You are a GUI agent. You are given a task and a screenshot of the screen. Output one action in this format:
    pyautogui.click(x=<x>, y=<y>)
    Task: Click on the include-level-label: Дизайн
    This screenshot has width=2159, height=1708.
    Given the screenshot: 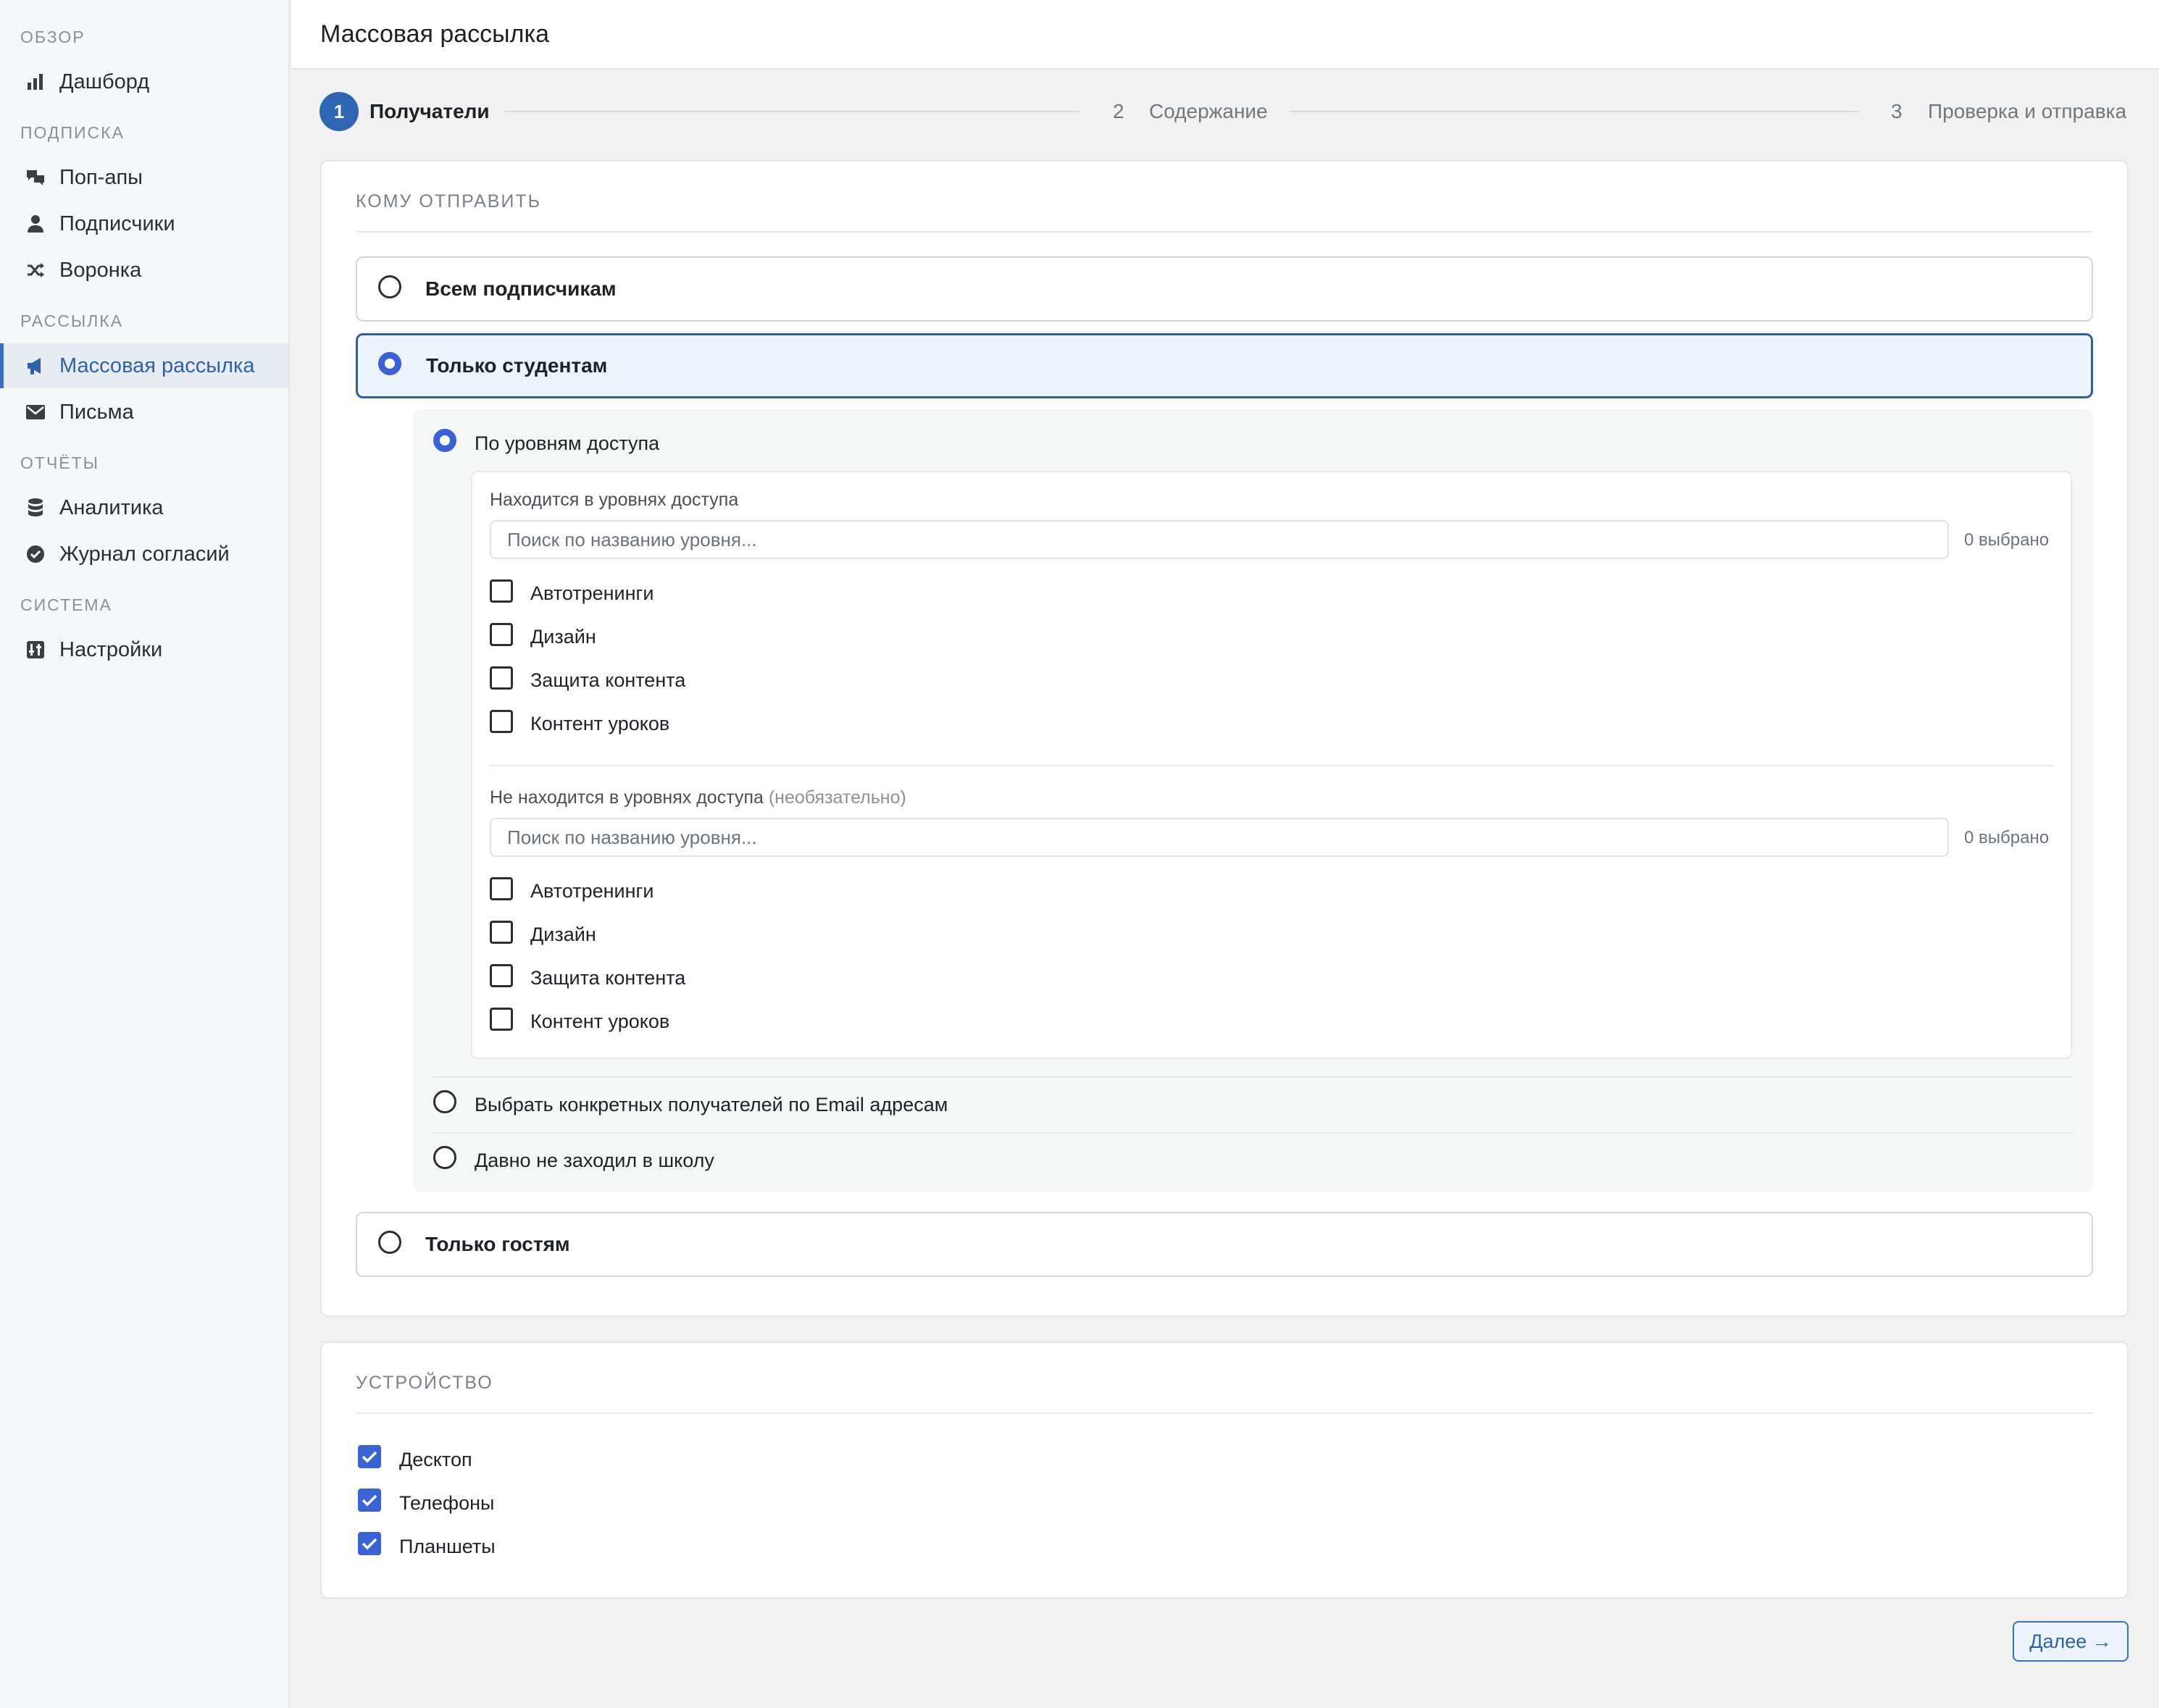 What is the action you would take?
    pyautogui.click(x=563, y=637)
    